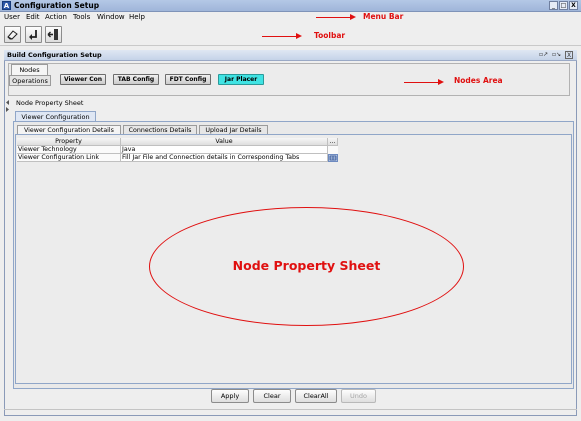  I want to click on eraser-button, so click(12, 34).